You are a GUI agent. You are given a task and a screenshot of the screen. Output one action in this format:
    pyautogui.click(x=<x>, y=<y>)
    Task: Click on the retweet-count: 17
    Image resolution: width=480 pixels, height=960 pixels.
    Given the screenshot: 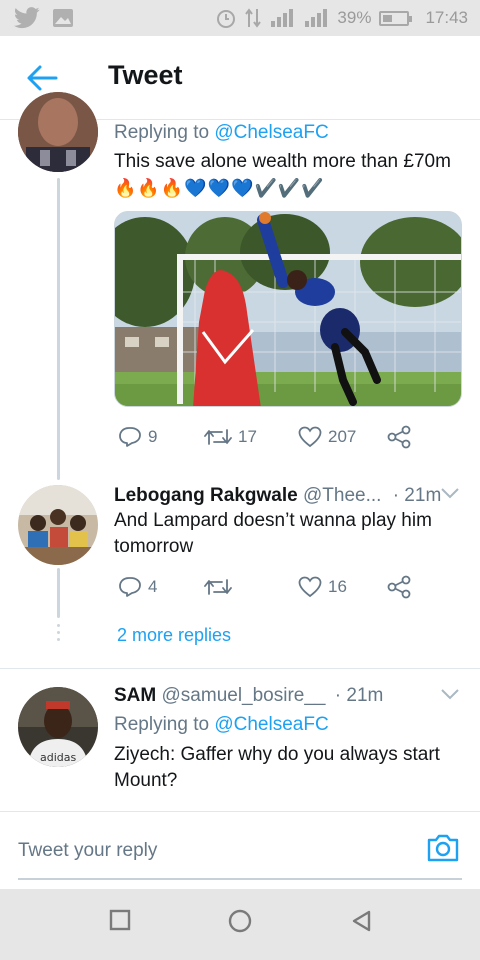 What is the action you would take?
    pyautogui.click(x=247, y=436)
    